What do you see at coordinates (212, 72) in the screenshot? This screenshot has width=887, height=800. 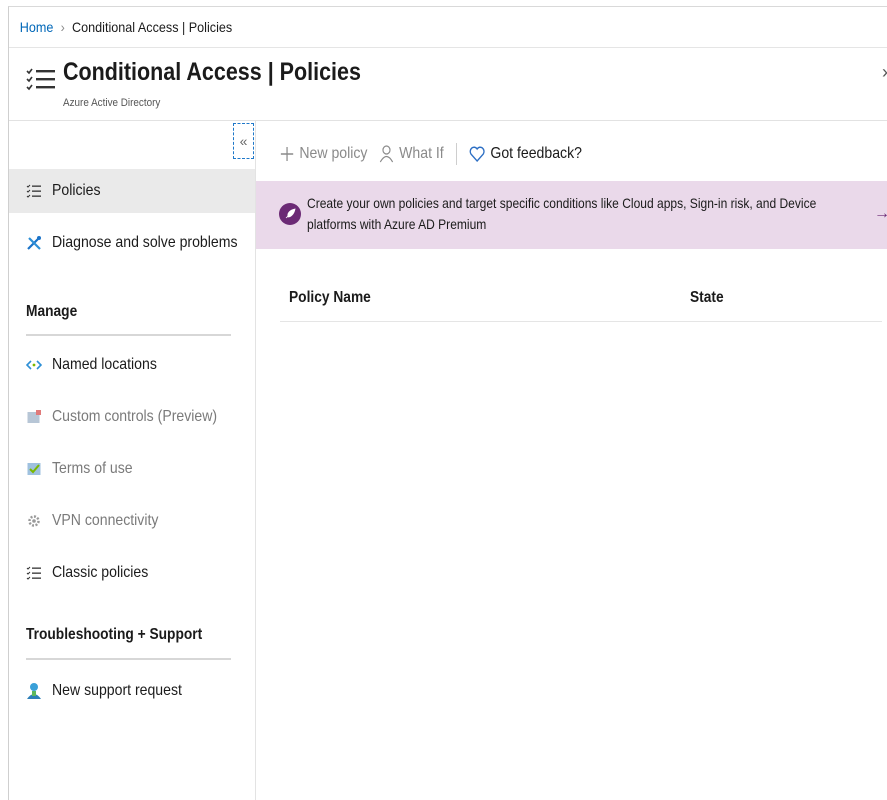 I see `page-title: Conditional Access | Policies` at bounding box center [212, 72].